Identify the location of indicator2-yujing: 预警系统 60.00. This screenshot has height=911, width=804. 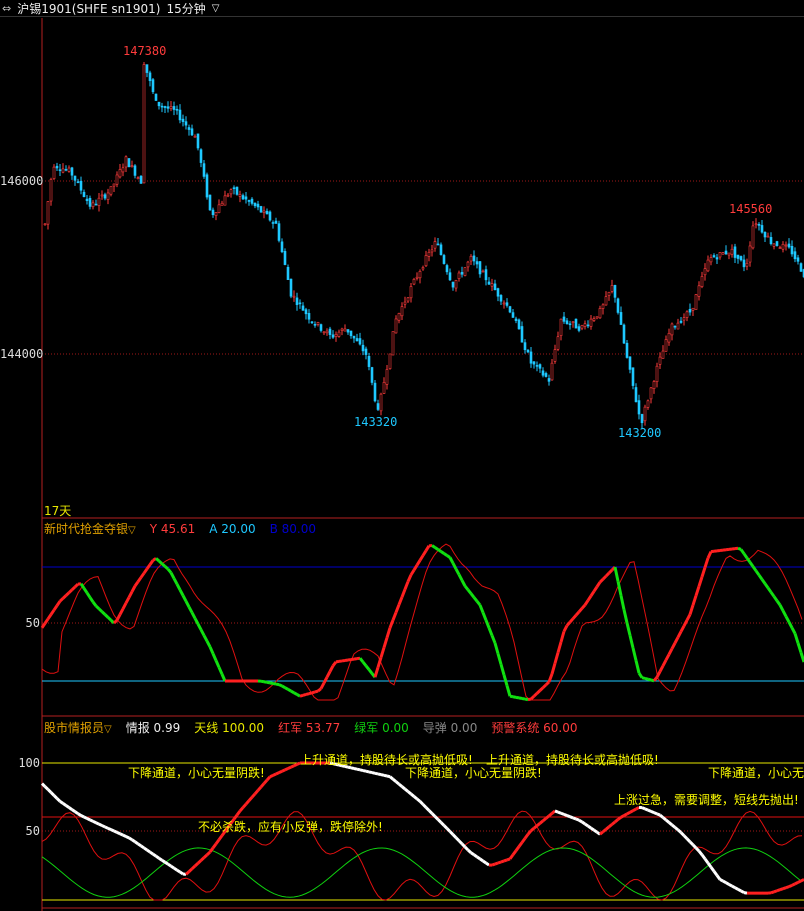
(534, 728).